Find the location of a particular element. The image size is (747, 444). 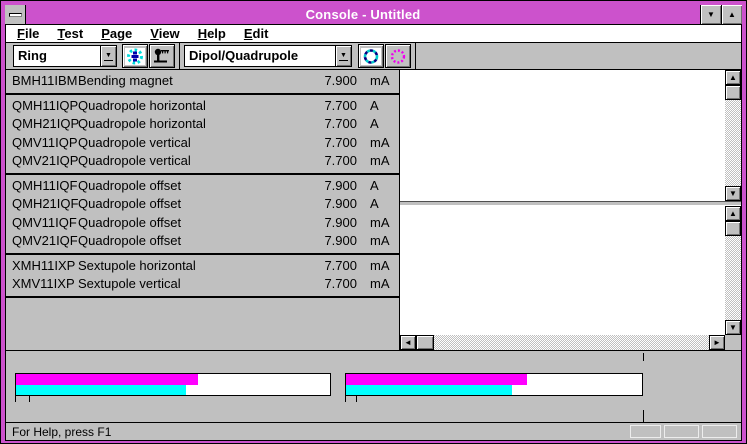

table-row-qmh11iqp: QMH11IQP Quadropole horizontal 7.700 A is located at coordinates (202, 106).